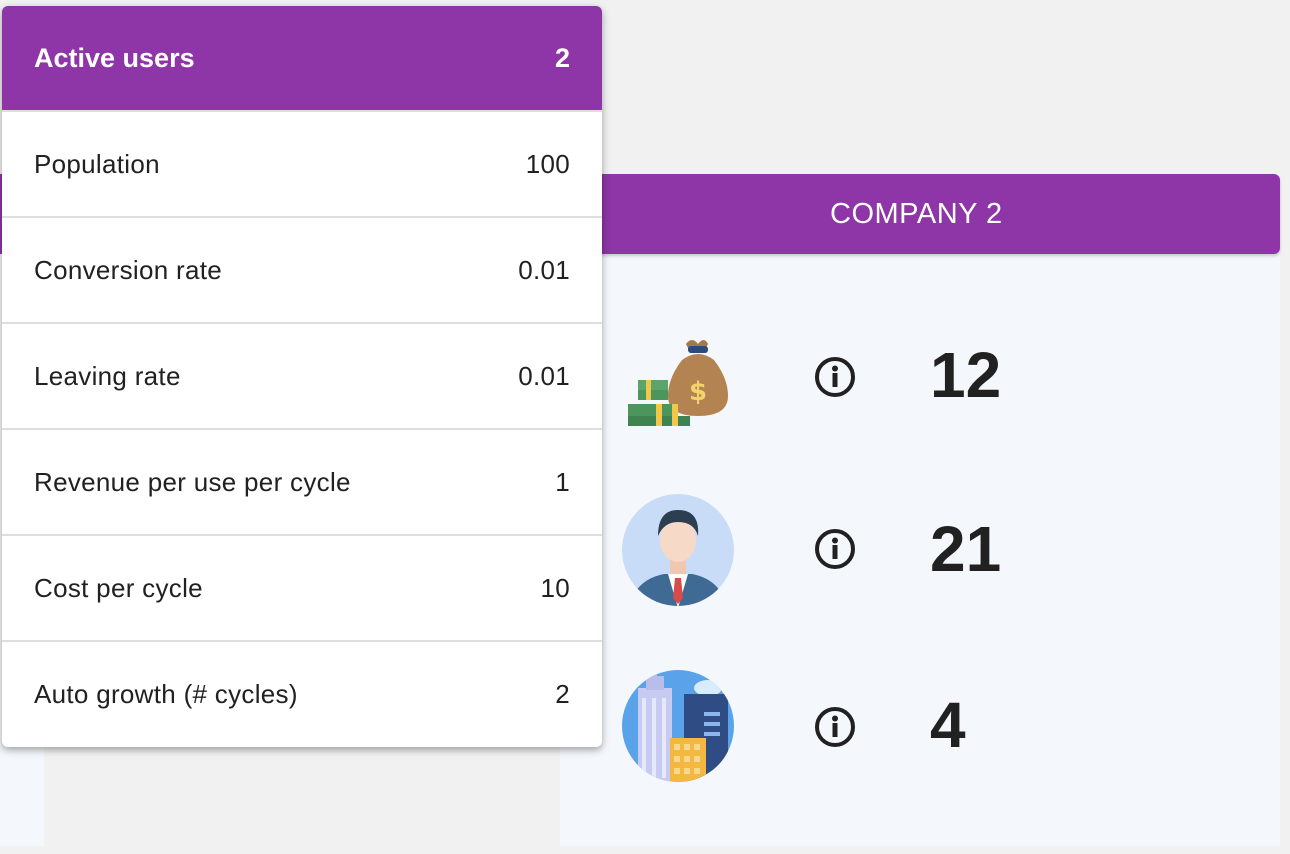 The width and height of the screenshot is (1290, 854). Describe the element at coordinates (114, 57) in the screenshot. I see `popup-header-label: Active users` at that location.